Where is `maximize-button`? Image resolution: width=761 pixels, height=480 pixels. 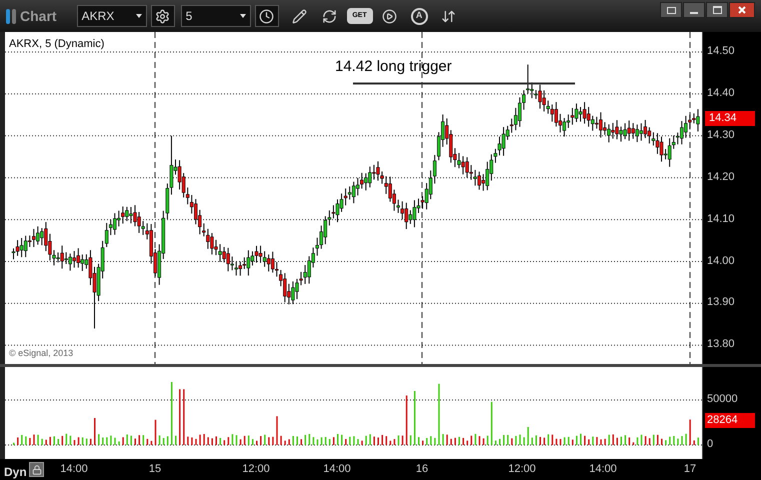
maximize-button is located at coordinates (717, 10).